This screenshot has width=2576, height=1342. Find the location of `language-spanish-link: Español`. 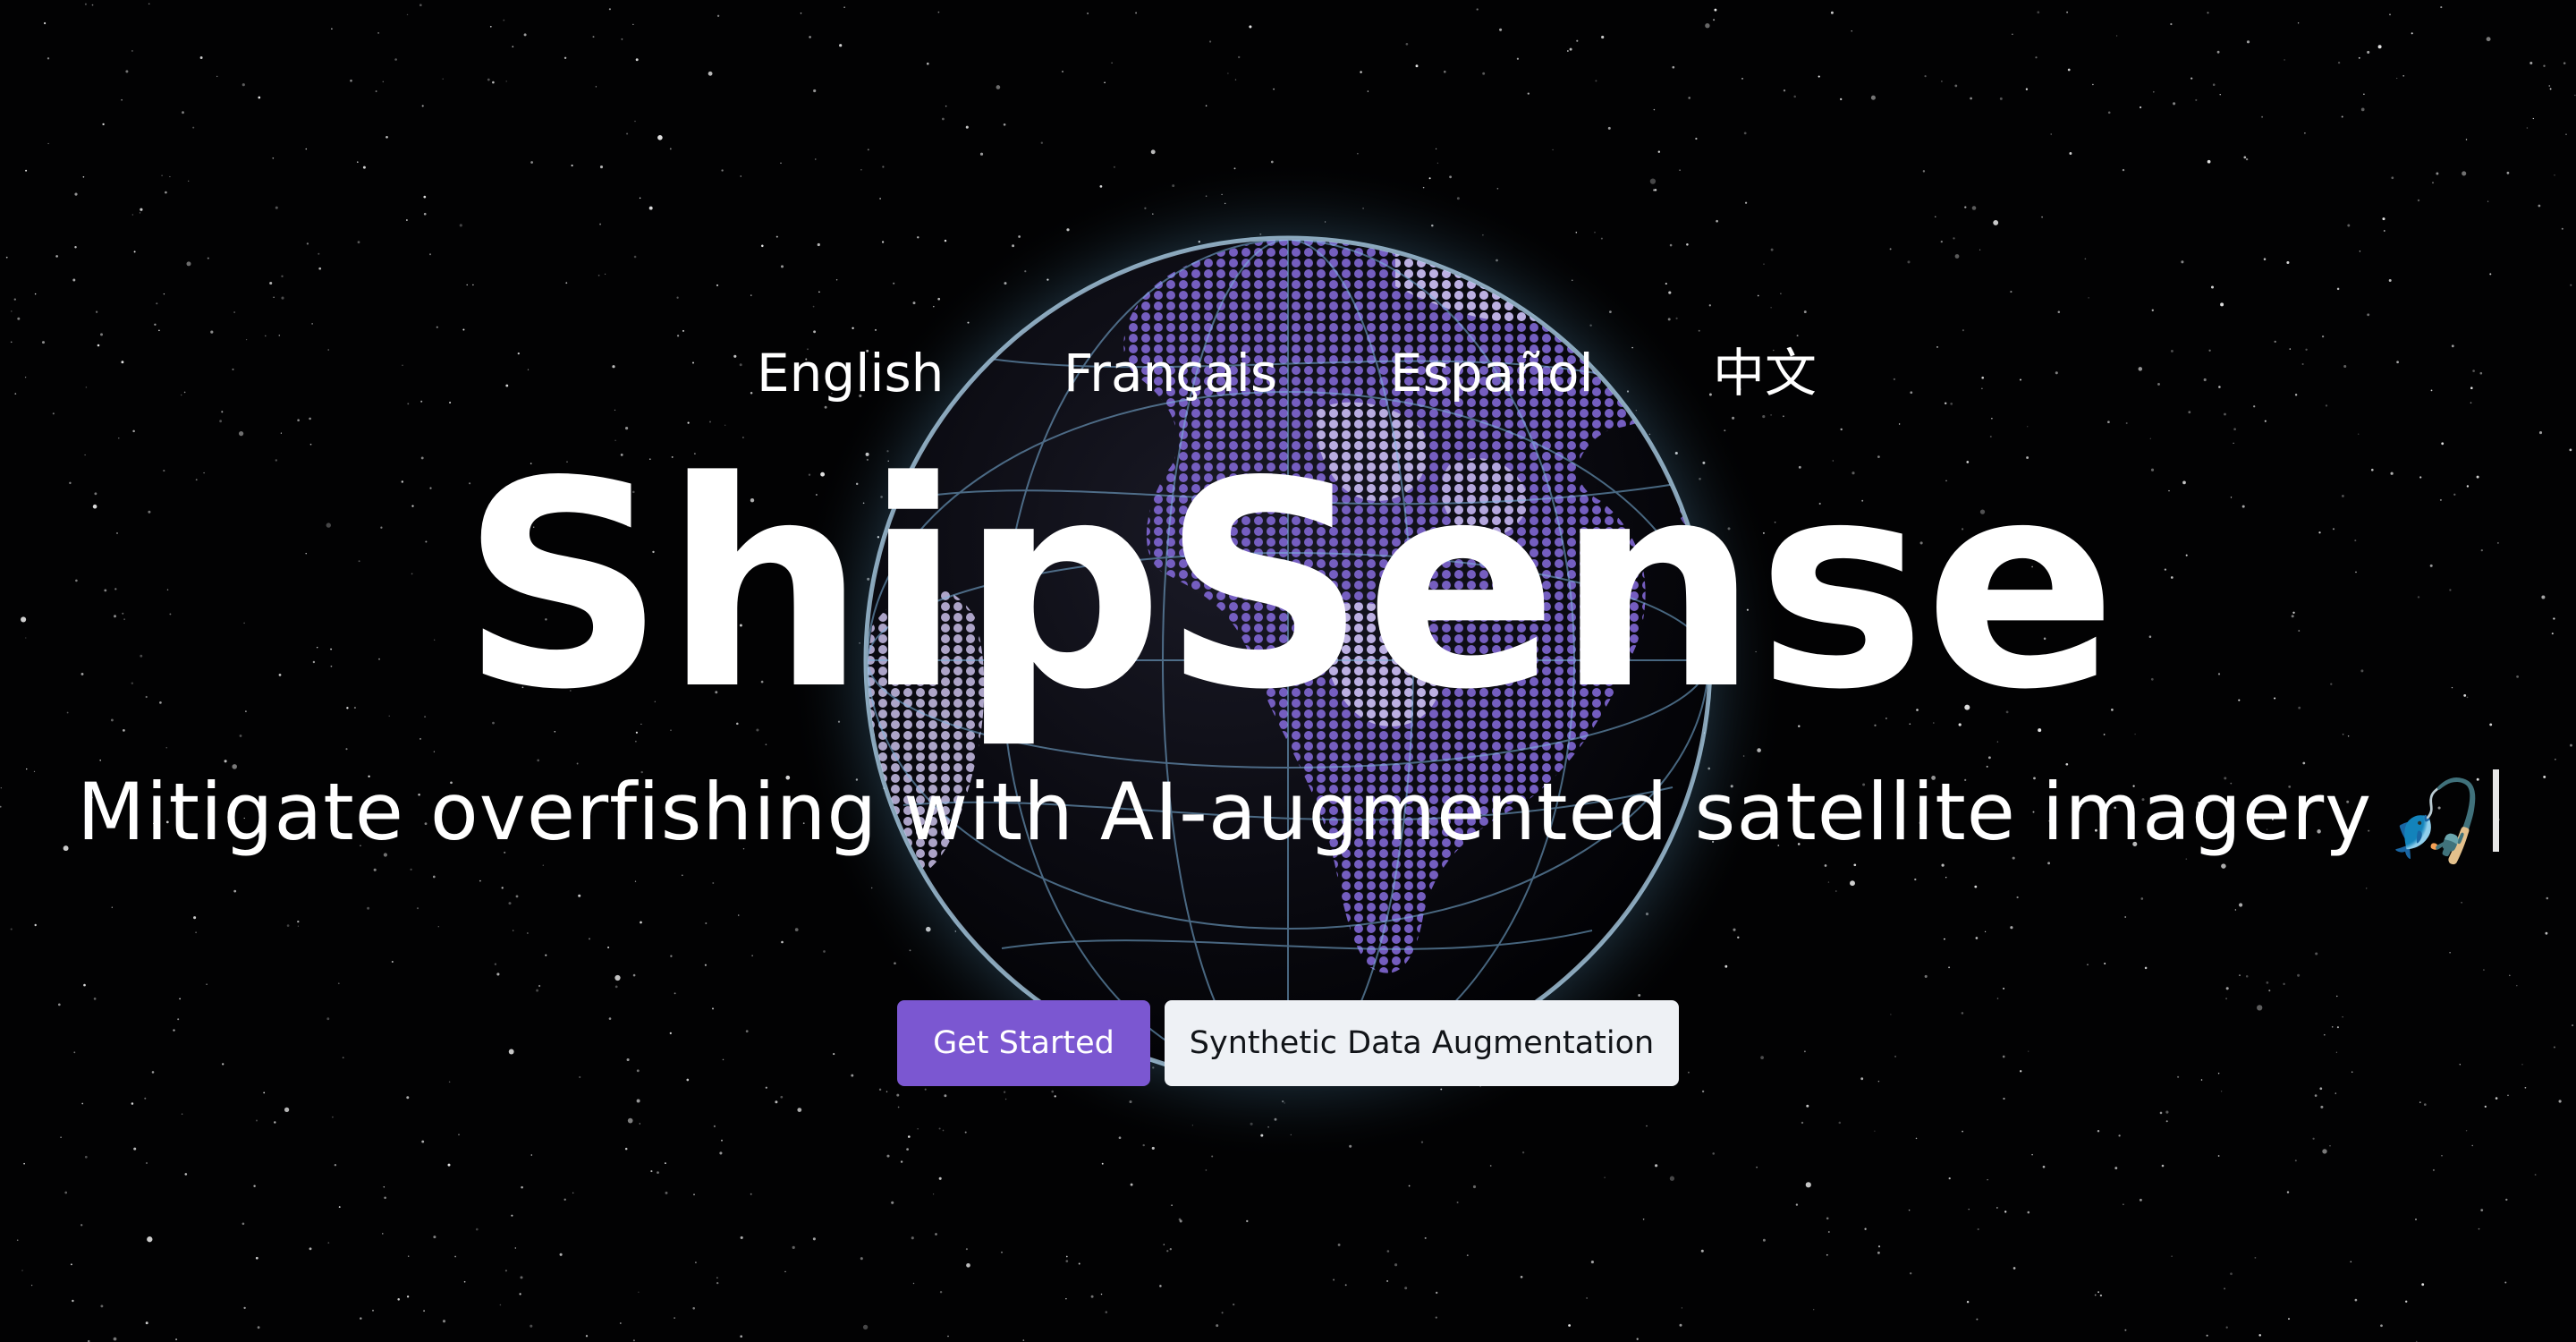

language-spanish-link: Español is located at coordinates (1492, 373).